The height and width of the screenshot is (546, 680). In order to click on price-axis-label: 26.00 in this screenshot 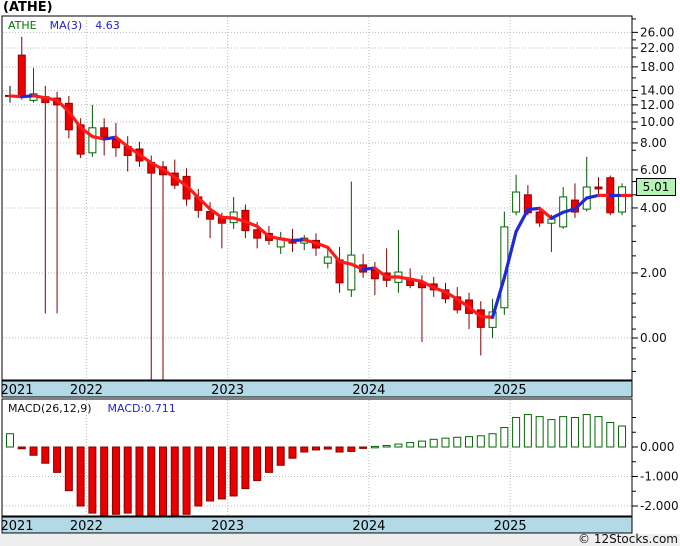, I will do `click(657, 32)`.